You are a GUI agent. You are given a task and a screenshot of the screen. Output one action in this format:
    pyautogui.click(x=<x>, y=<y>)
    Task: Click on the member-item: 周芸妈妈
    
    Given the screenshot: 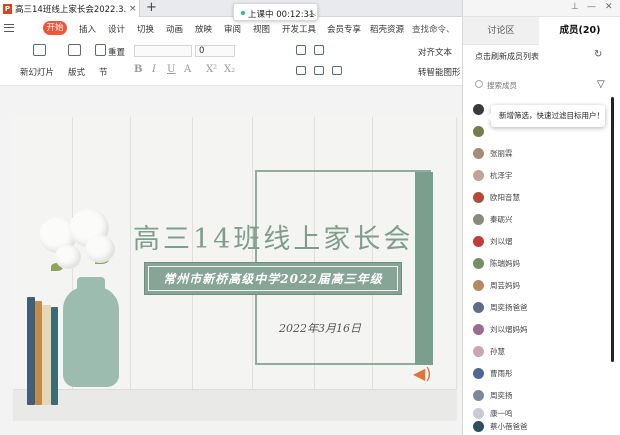 What is the action you would take?
    pyautogui.click(x=496, y=285)
    